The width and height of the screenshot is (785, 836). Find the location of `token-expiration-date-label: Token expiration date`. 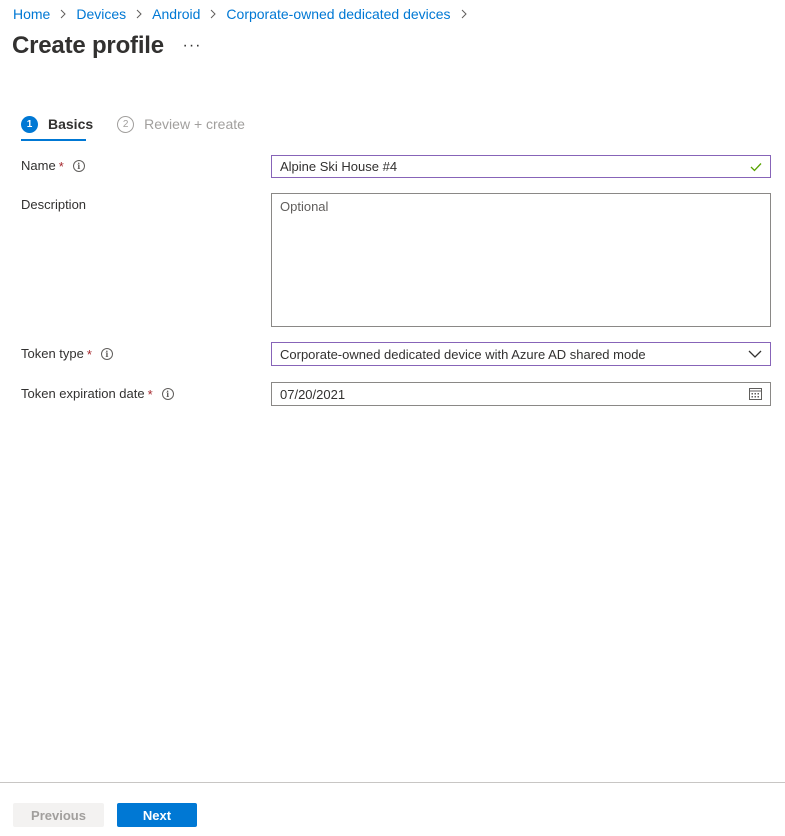

token-expiration-date-label: Token expiration date is located at coordinates (83, 393).